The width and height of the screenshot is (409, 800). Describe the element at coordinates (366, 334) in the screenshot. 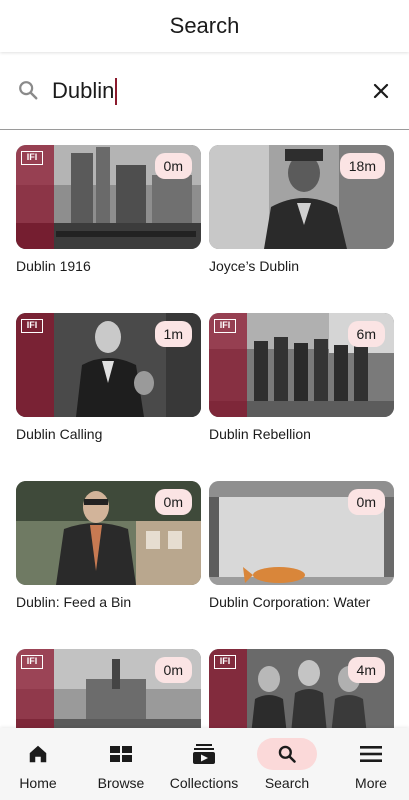

I see `duration-badge: 6m` at that location.